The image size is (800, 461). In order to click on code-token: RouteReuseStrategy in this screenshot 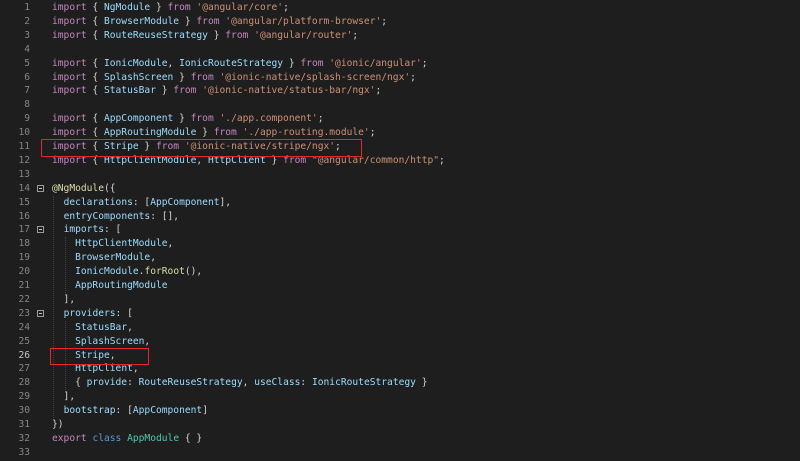, I will do `click(190, 383)`.